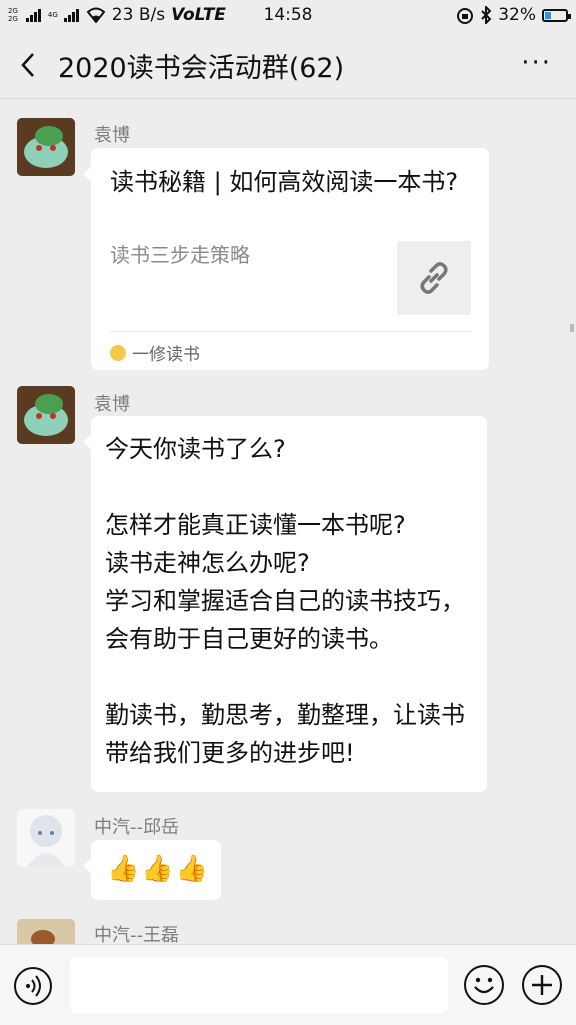  I want to click on page-title: 2020读书会活动群(62), so click(201, 68).